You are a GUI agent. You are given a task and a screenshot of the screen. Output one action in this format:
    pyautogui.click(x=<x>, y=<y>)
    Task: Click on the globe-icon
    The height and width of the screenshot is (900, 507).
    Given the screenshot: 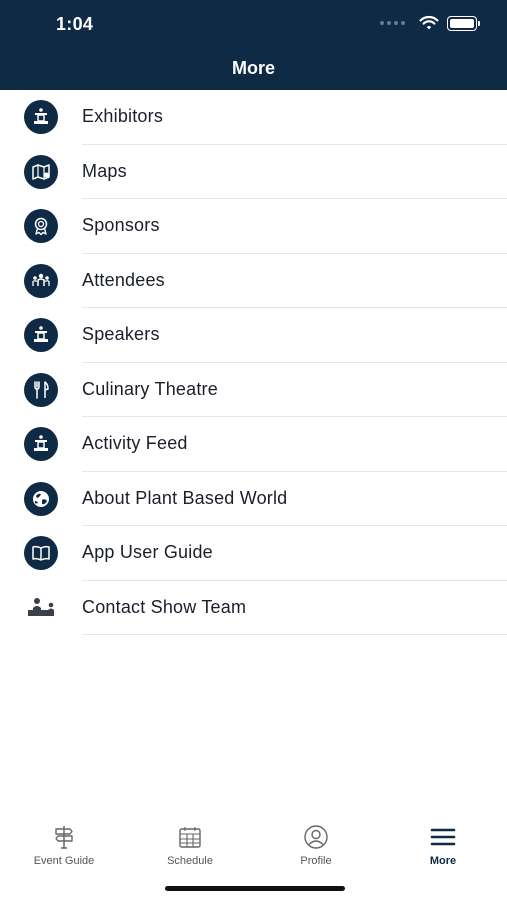 What is the action you would take?
    pyautogui.click(x=41, y=498)
    